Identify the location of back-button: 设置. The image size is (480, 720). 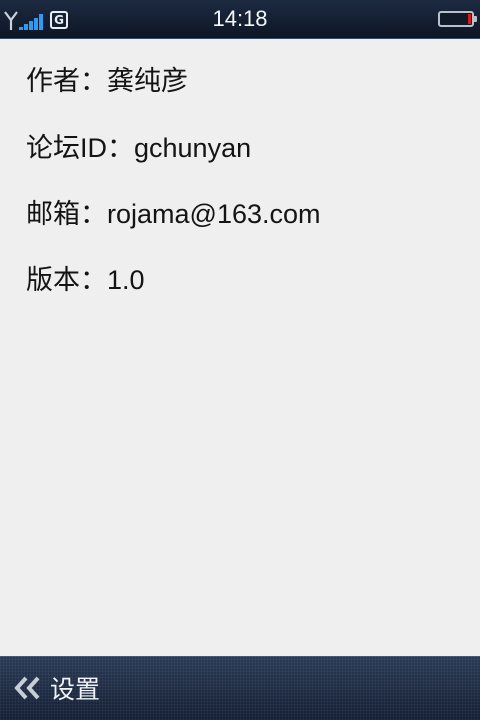
(56, 688).